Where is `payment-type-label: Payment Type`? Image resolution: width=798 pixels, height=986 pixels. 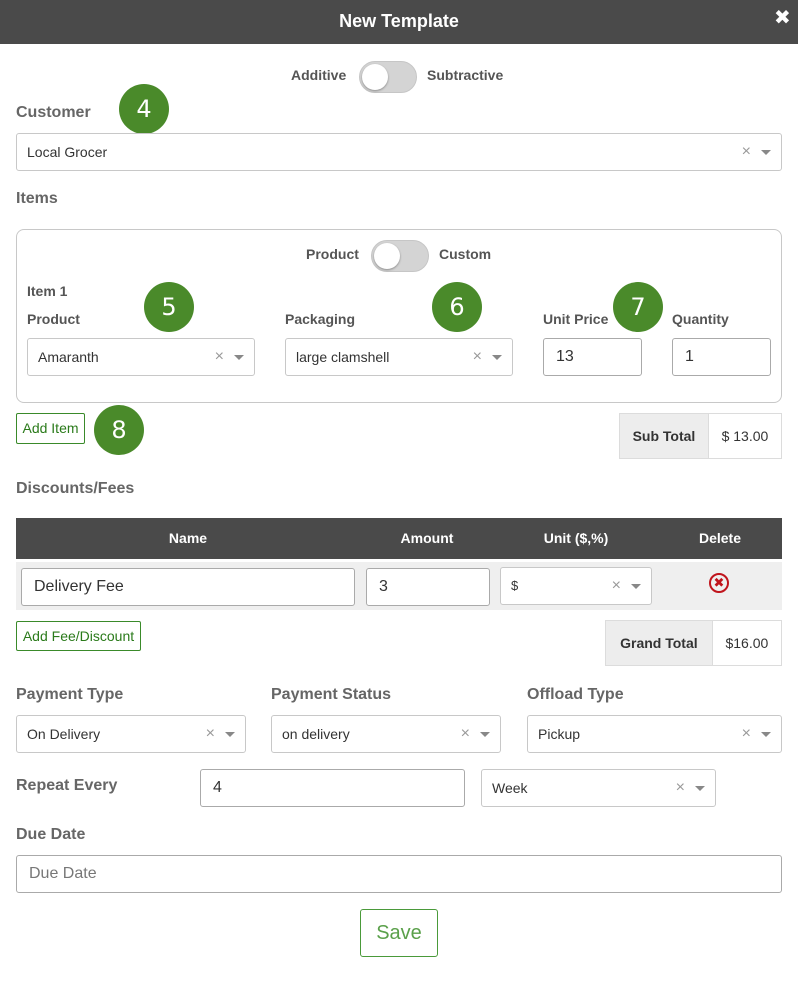
payment-type-label: Payment Type is located at coordinates (70, 694).